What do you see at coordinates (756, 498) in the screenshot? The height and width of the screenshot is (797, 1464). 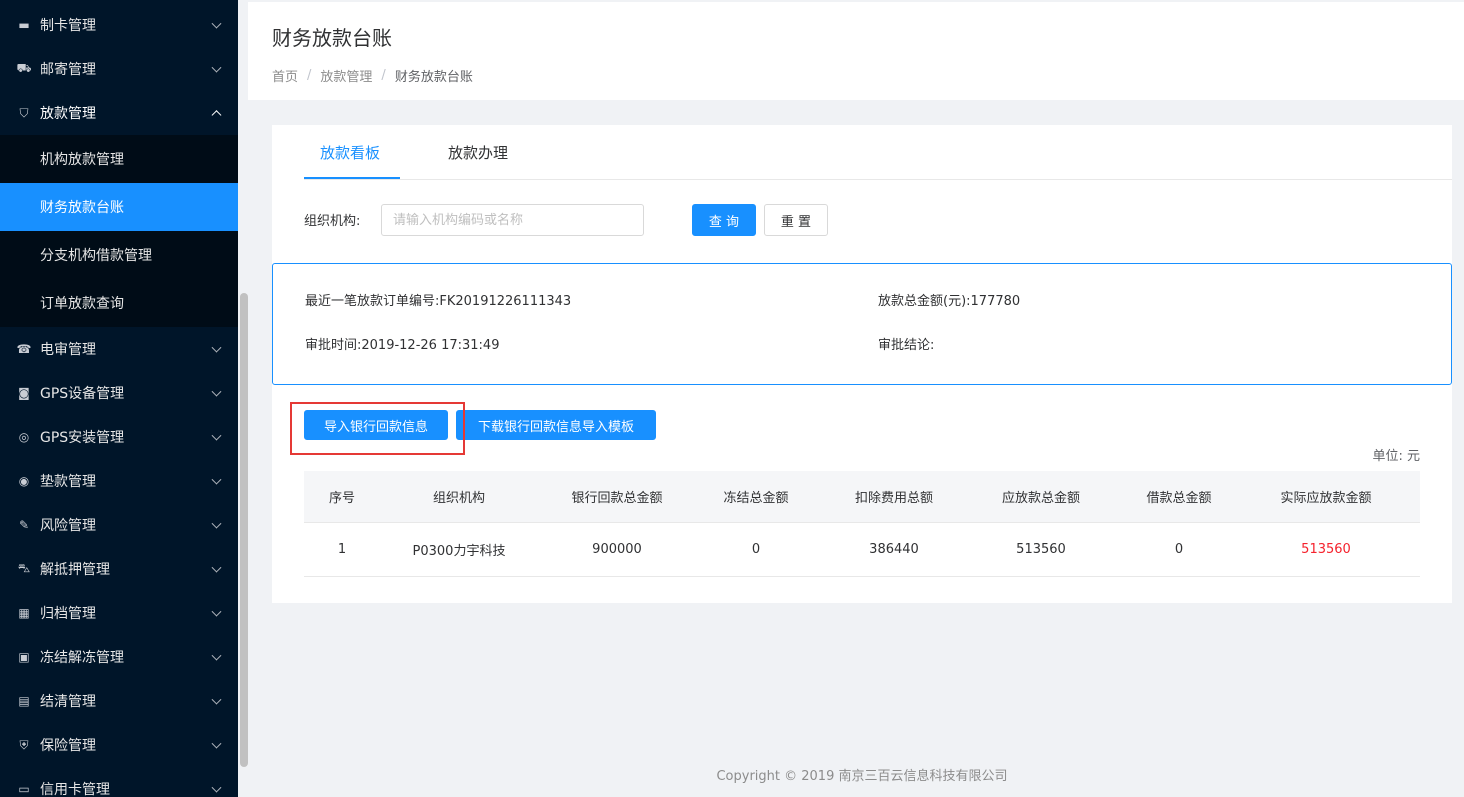 I see `table-header-cell: 冻结总金额` at bounding box center [756, 498].